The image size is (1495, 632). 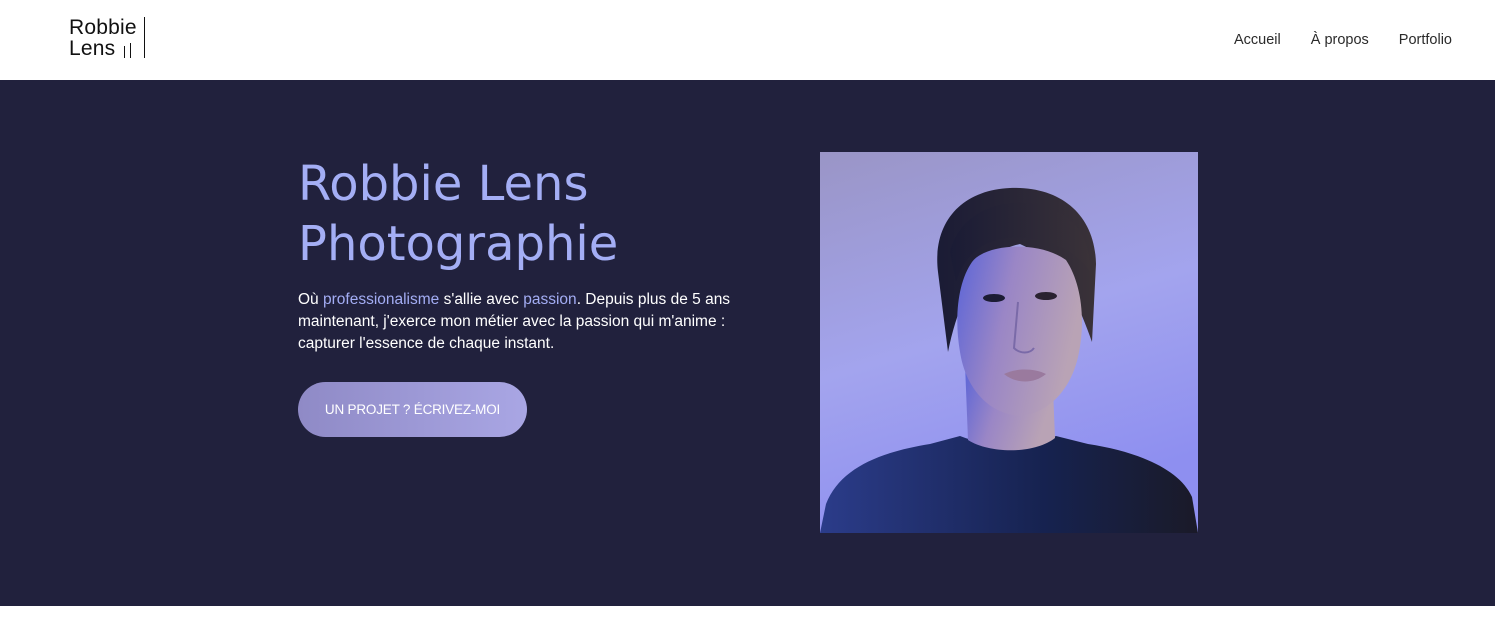 I want to click on site-header: Robbie Lens Accueil À propos Portfolio, so click(x=747, y=40).